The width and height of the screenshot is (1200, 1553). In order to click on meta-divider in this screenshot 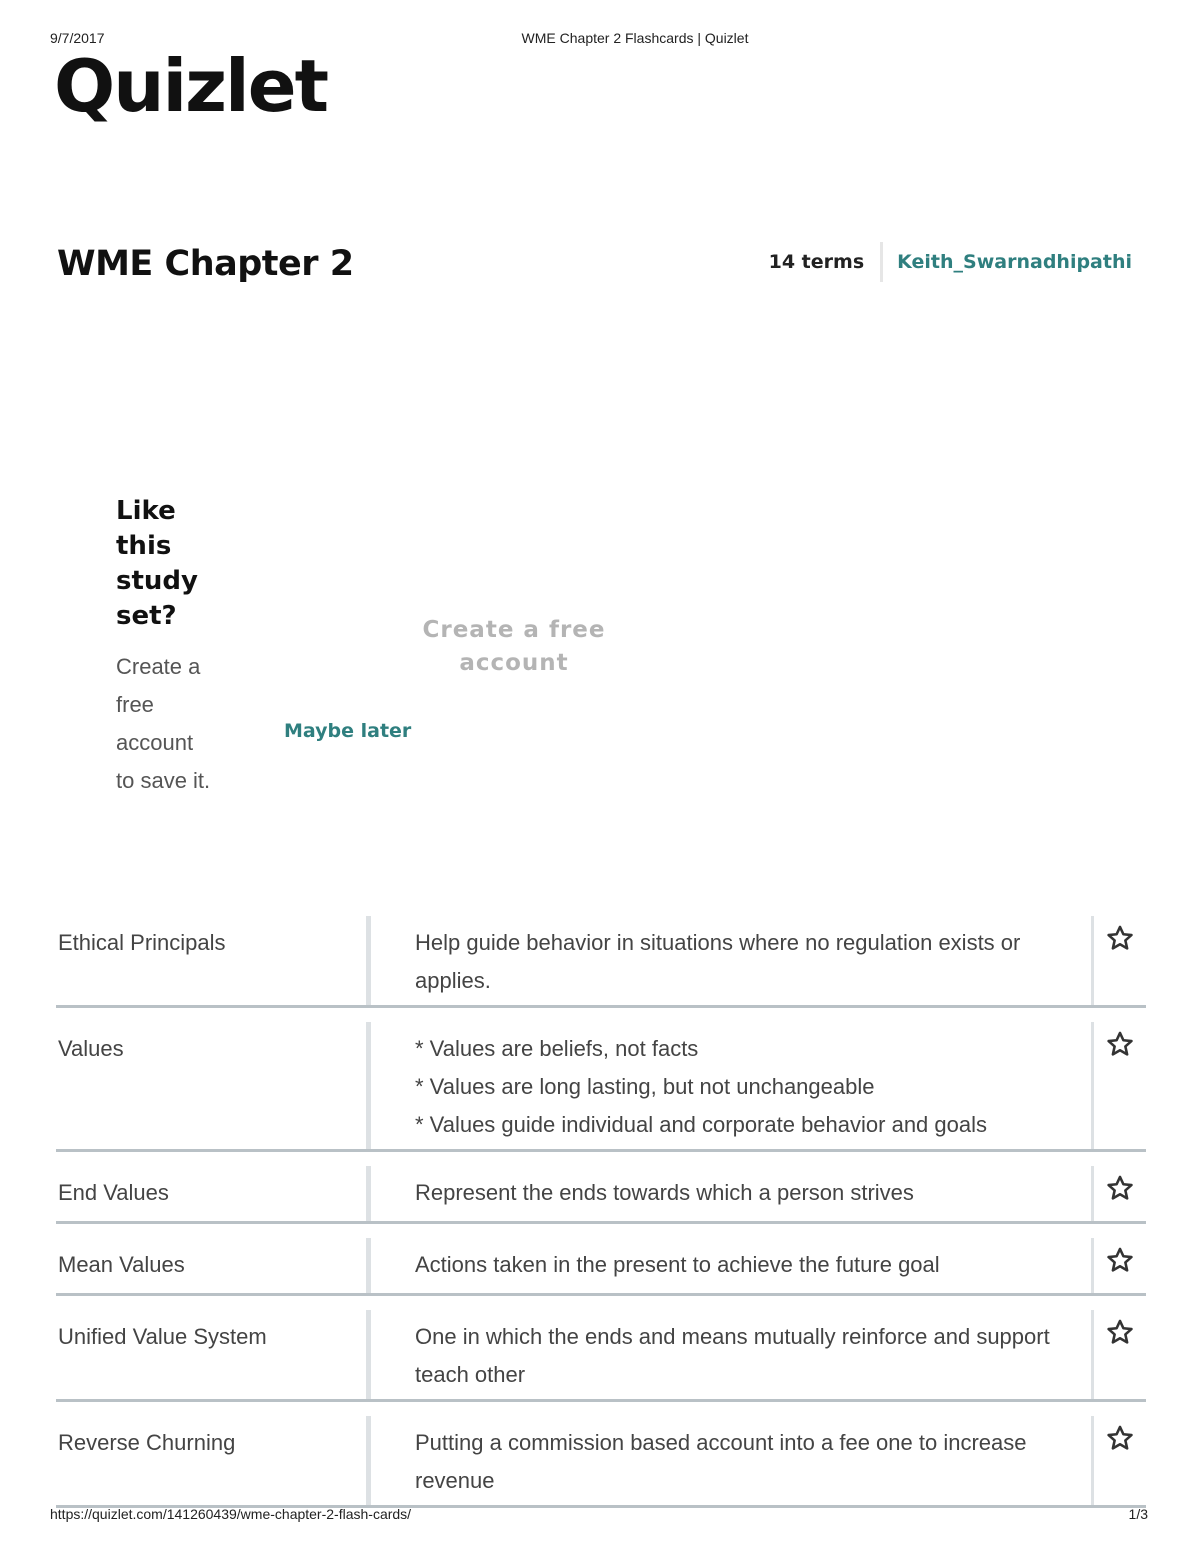, I will do `click(882, 262)`.